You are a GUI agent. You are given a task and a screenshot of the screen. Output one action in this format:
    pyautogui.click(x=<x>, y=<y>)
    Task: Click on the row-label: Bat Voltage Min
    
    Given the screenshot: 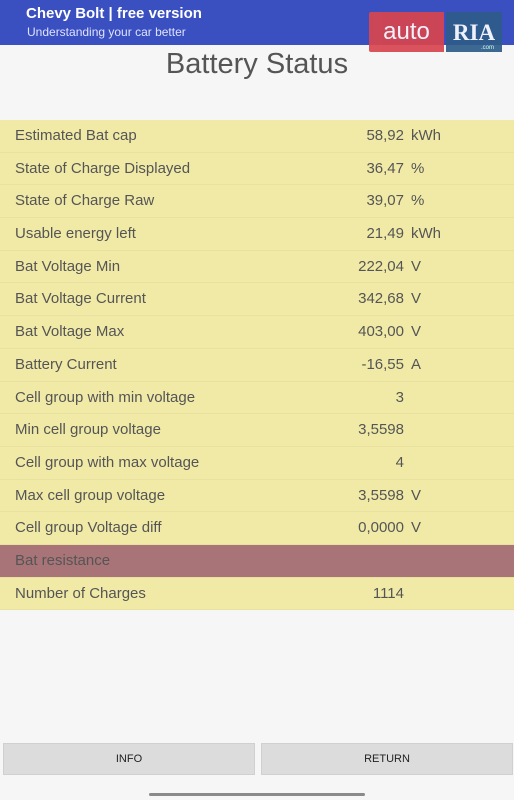 What is the action you would take?
    pyautogui.click(x=68, y=266)
    